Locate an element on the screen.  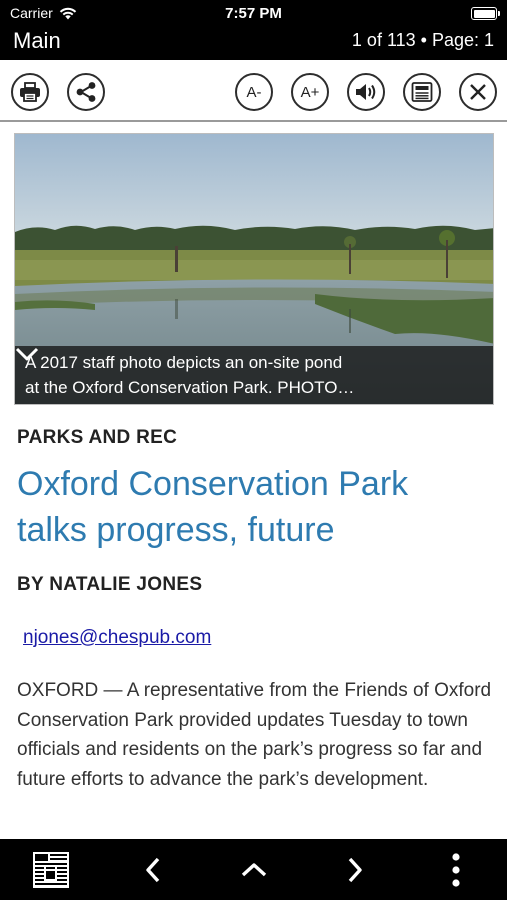
previous-article-button is located at coordinates (153, 869).